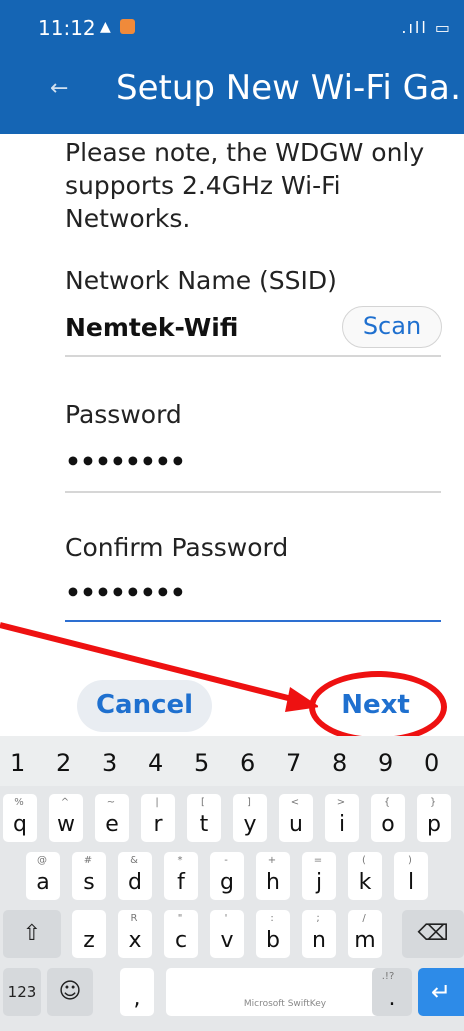  I want to click on key-9: 9, so click(385, 763).